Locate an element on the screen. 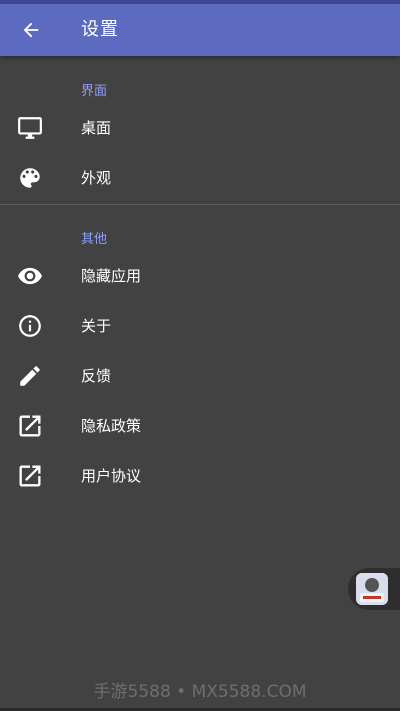 Image resolution: width=400 pixels, height=711 pixels. settings-item-hidden-apps: 隐藏应用 is located at coordinates (200, 276).